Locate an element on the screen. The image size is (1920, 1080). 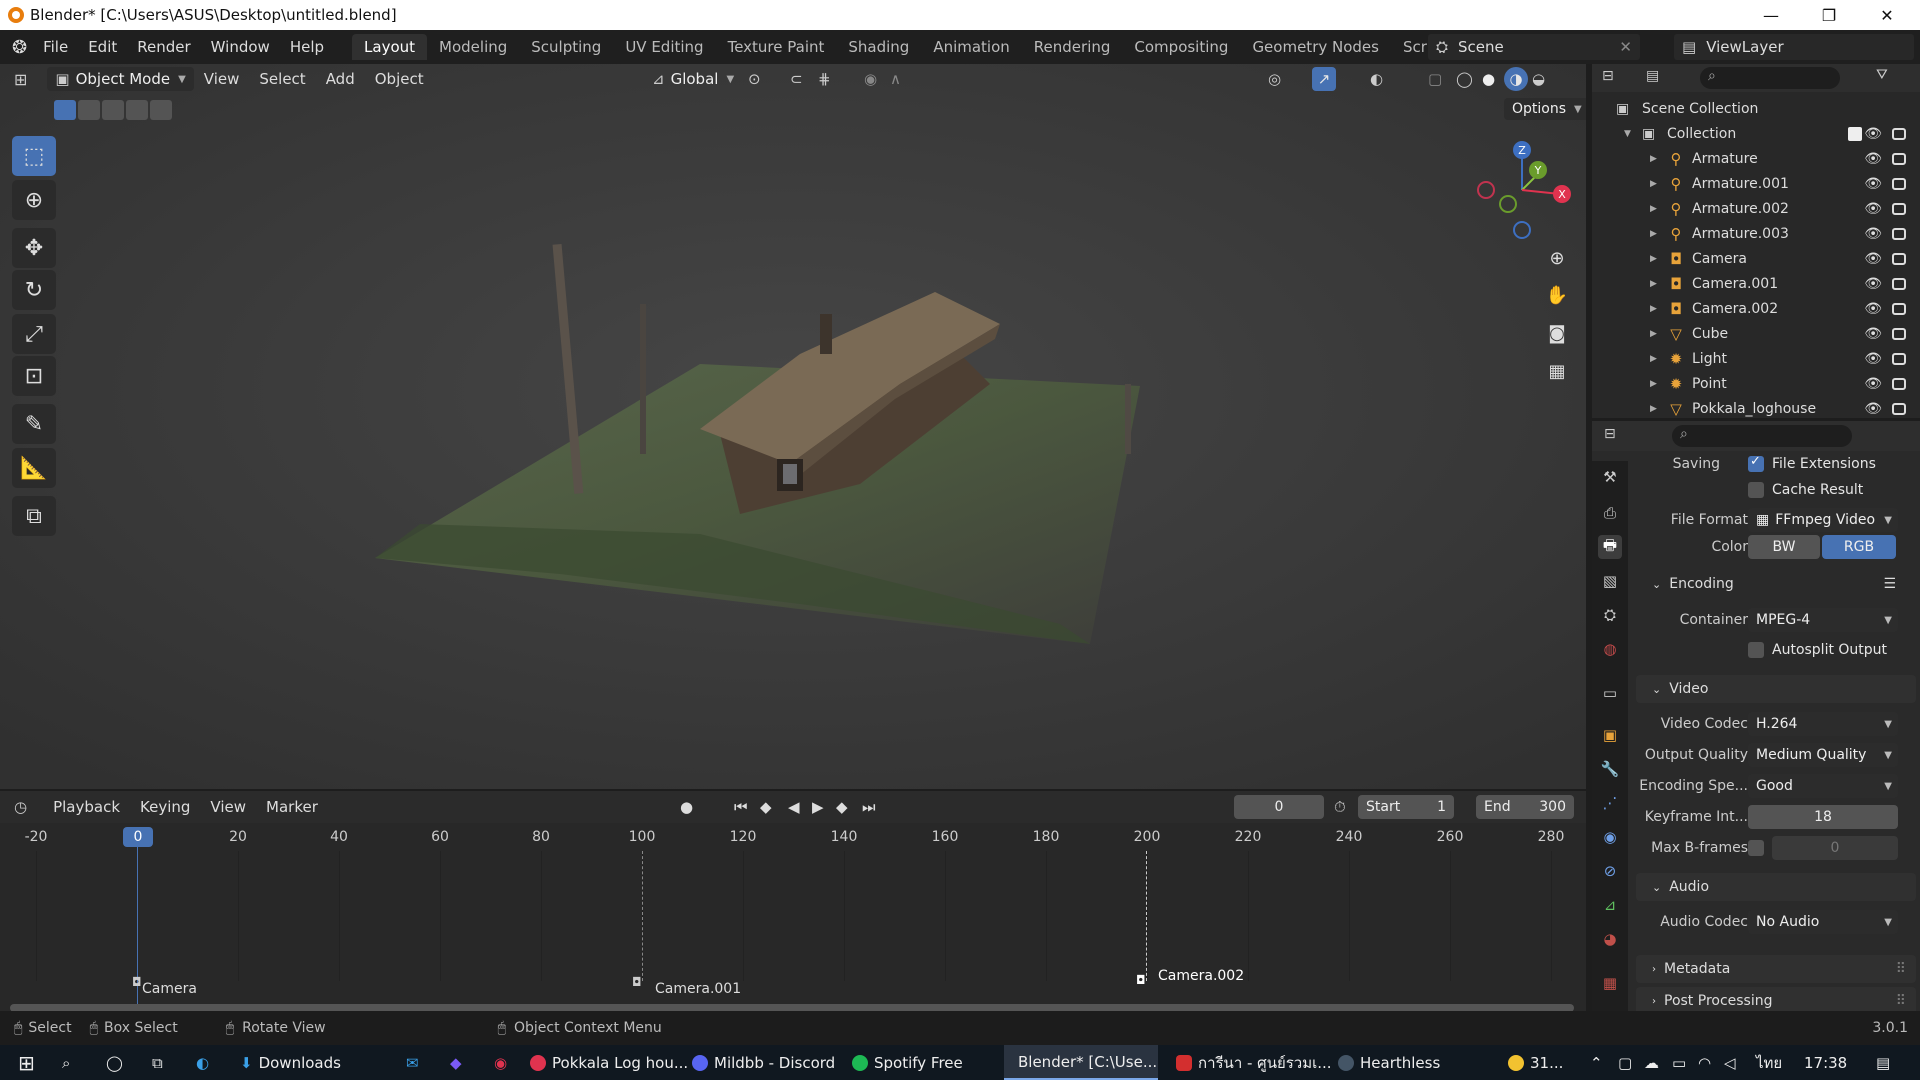
tab-geometry-nodes: Geometry Nodes is located at coordinates (1315, 47).